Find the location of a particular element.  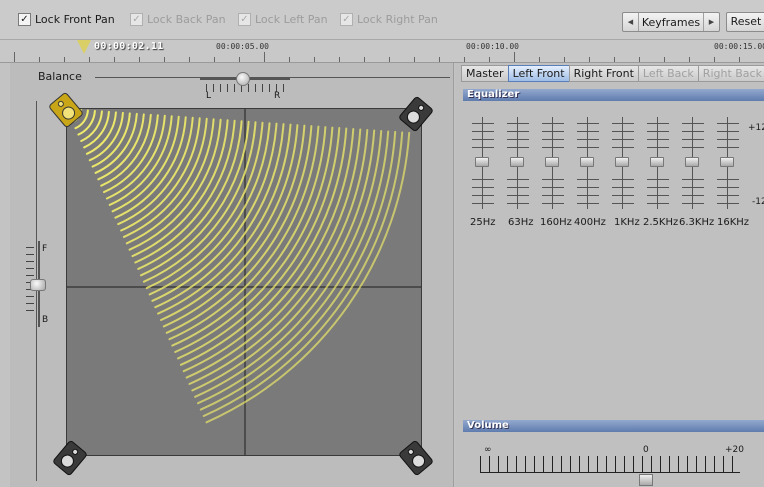

front-left-speaker-icon is located at coordinates (66, 110).